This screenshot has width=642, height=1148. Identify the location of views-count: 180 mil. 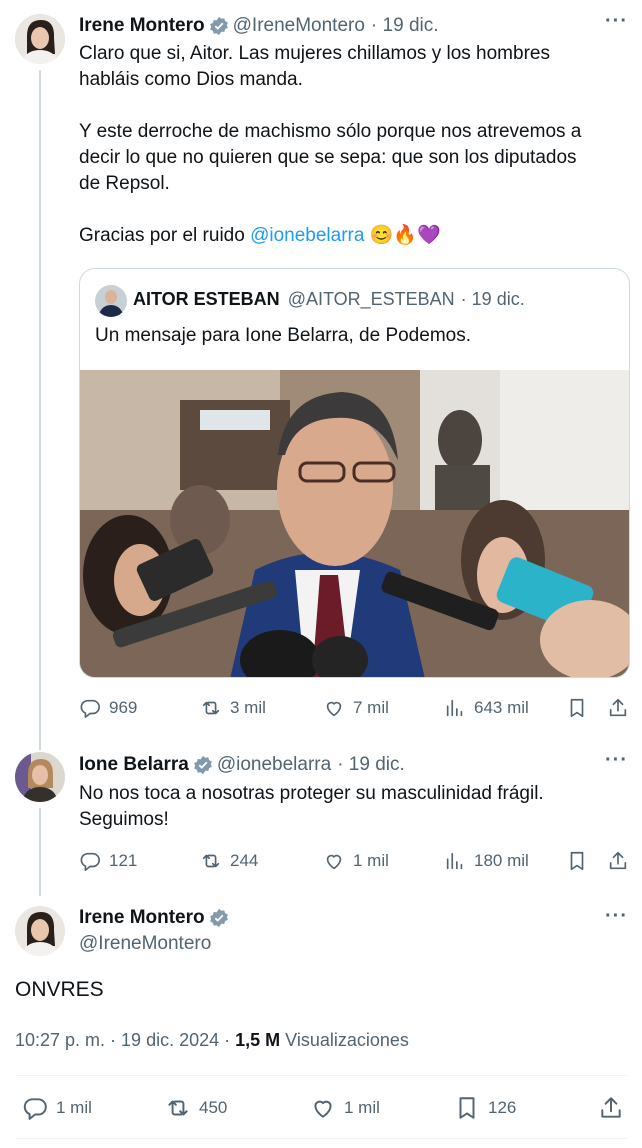
(501, 860).